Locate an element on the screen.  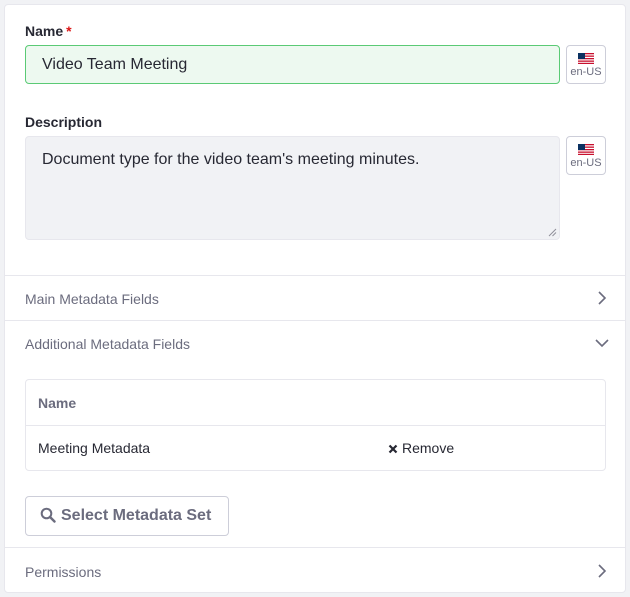
search-icon is located at coordinates (48, 515).